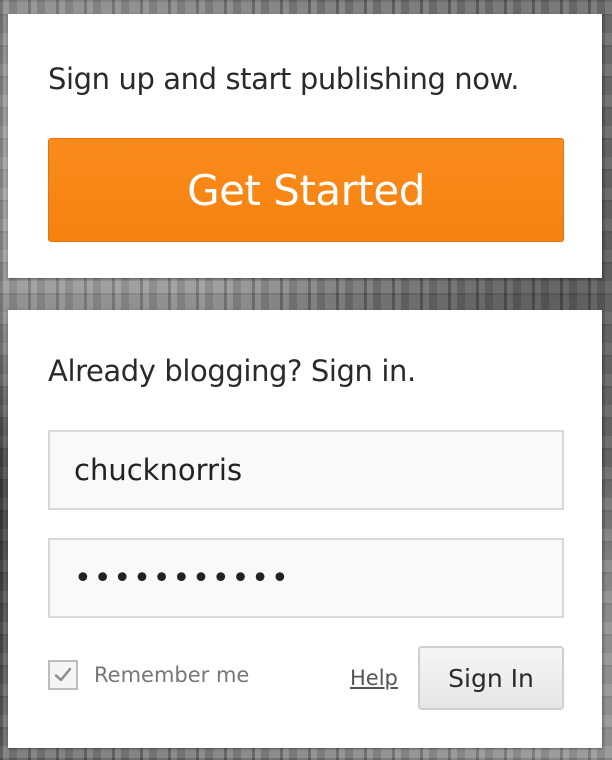  Describe the element at coordinates (306, 470) in the screenshot. I see `username-field: chucknorris` at that location.